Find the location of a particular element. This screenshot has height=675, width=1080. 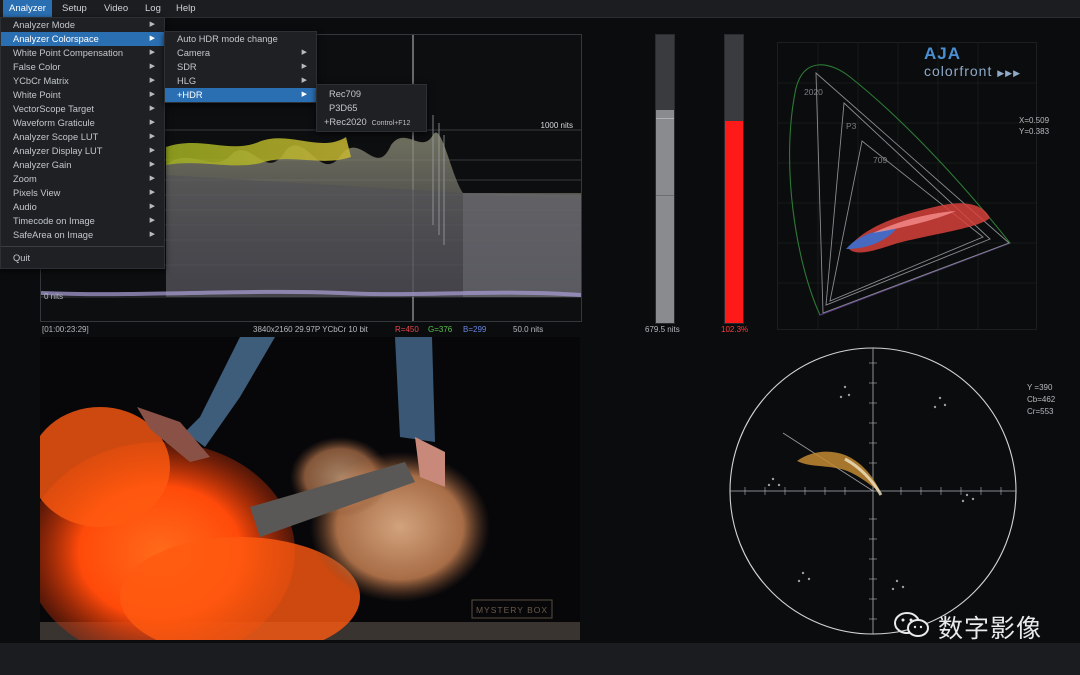

cie-diagram: 2020 P3 709 is located at coordinates (907, 186).